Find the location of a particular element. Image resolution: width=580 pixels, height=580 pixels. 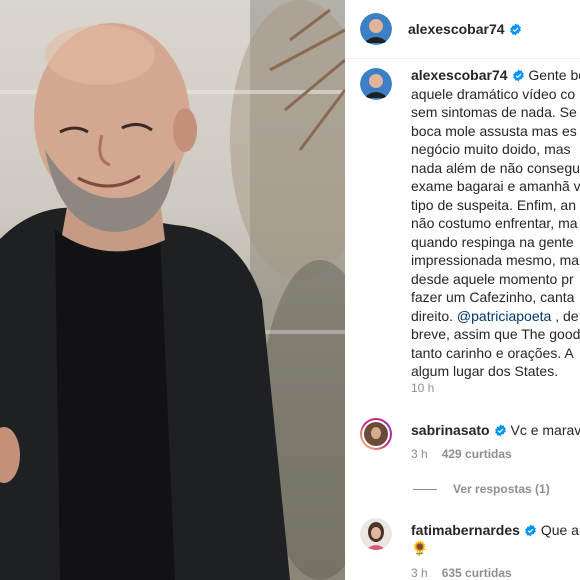

caption-line: tipo de suspeita. Enfim, an is located at coordinates (493, 204).